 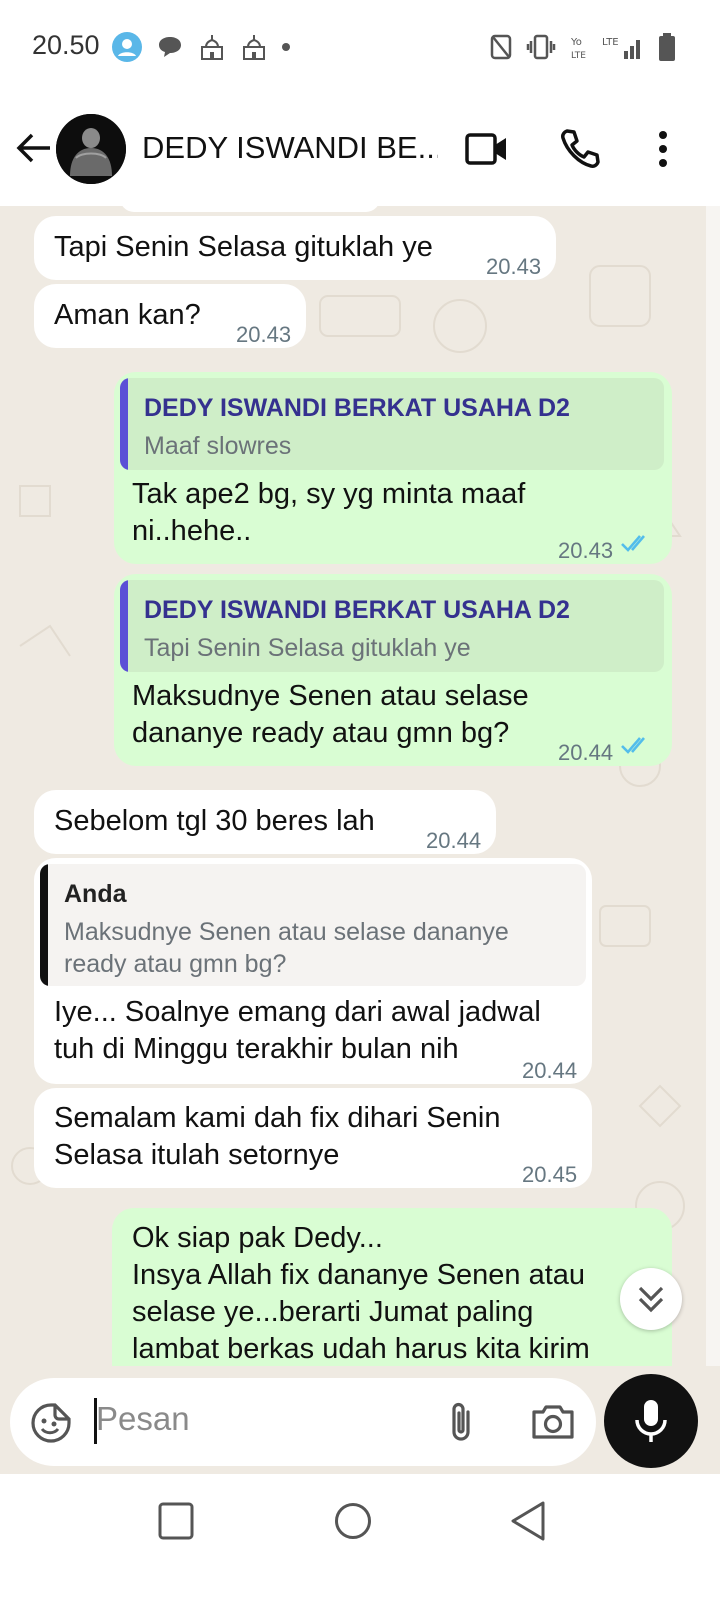 I want to click on message-bubble-partial, so click(x=250, y=209).